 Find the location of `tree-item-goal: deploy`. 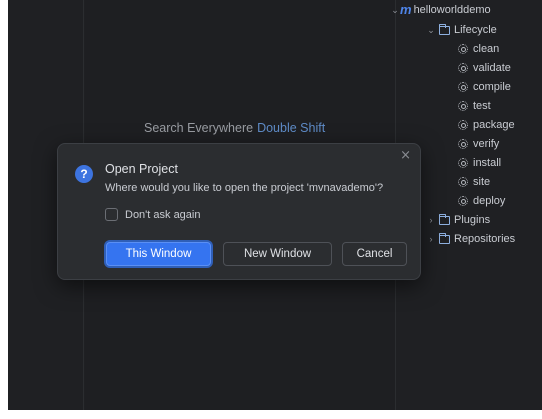

tree-item-goal: deploy is located at coordinates (481, 201).